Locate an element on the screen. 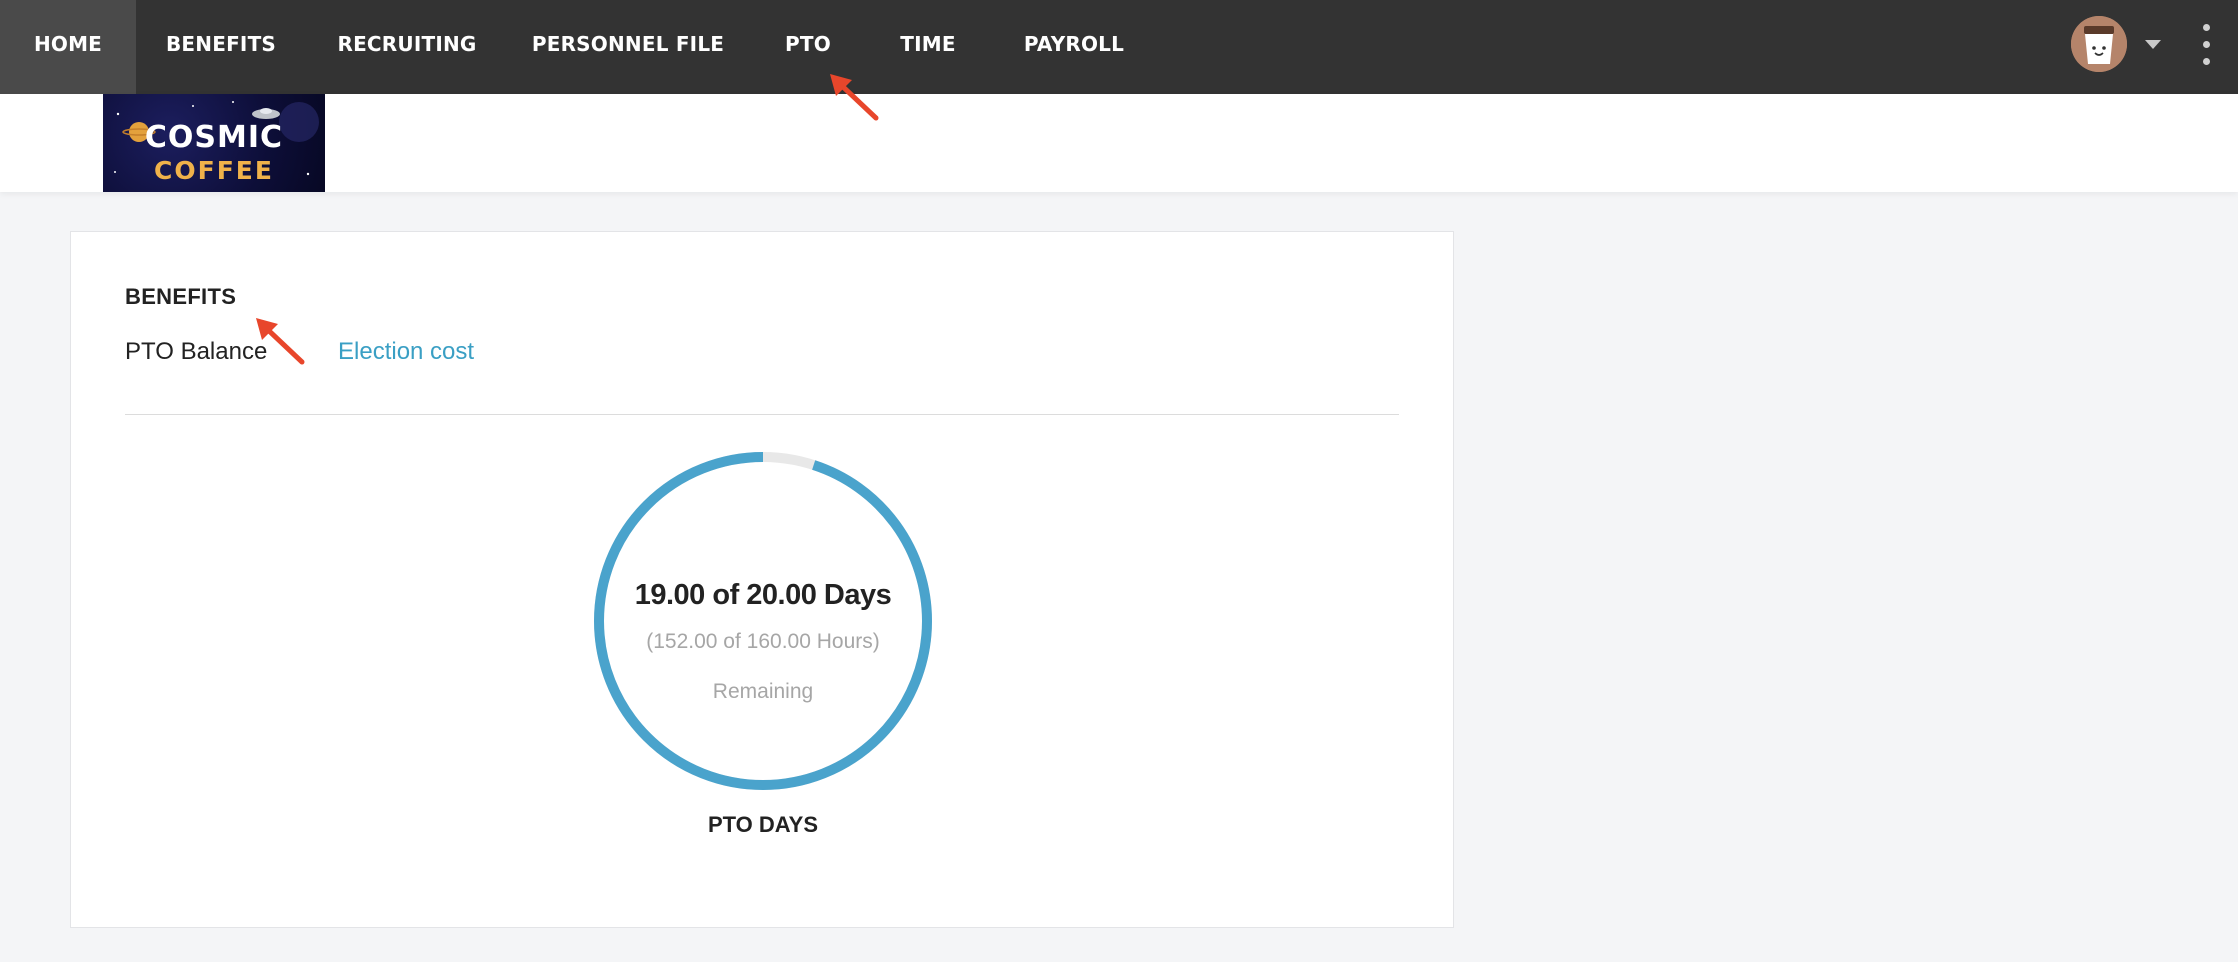 This screenshot has height=962, width=2238. section-divider is located at coordinates (762, 414).